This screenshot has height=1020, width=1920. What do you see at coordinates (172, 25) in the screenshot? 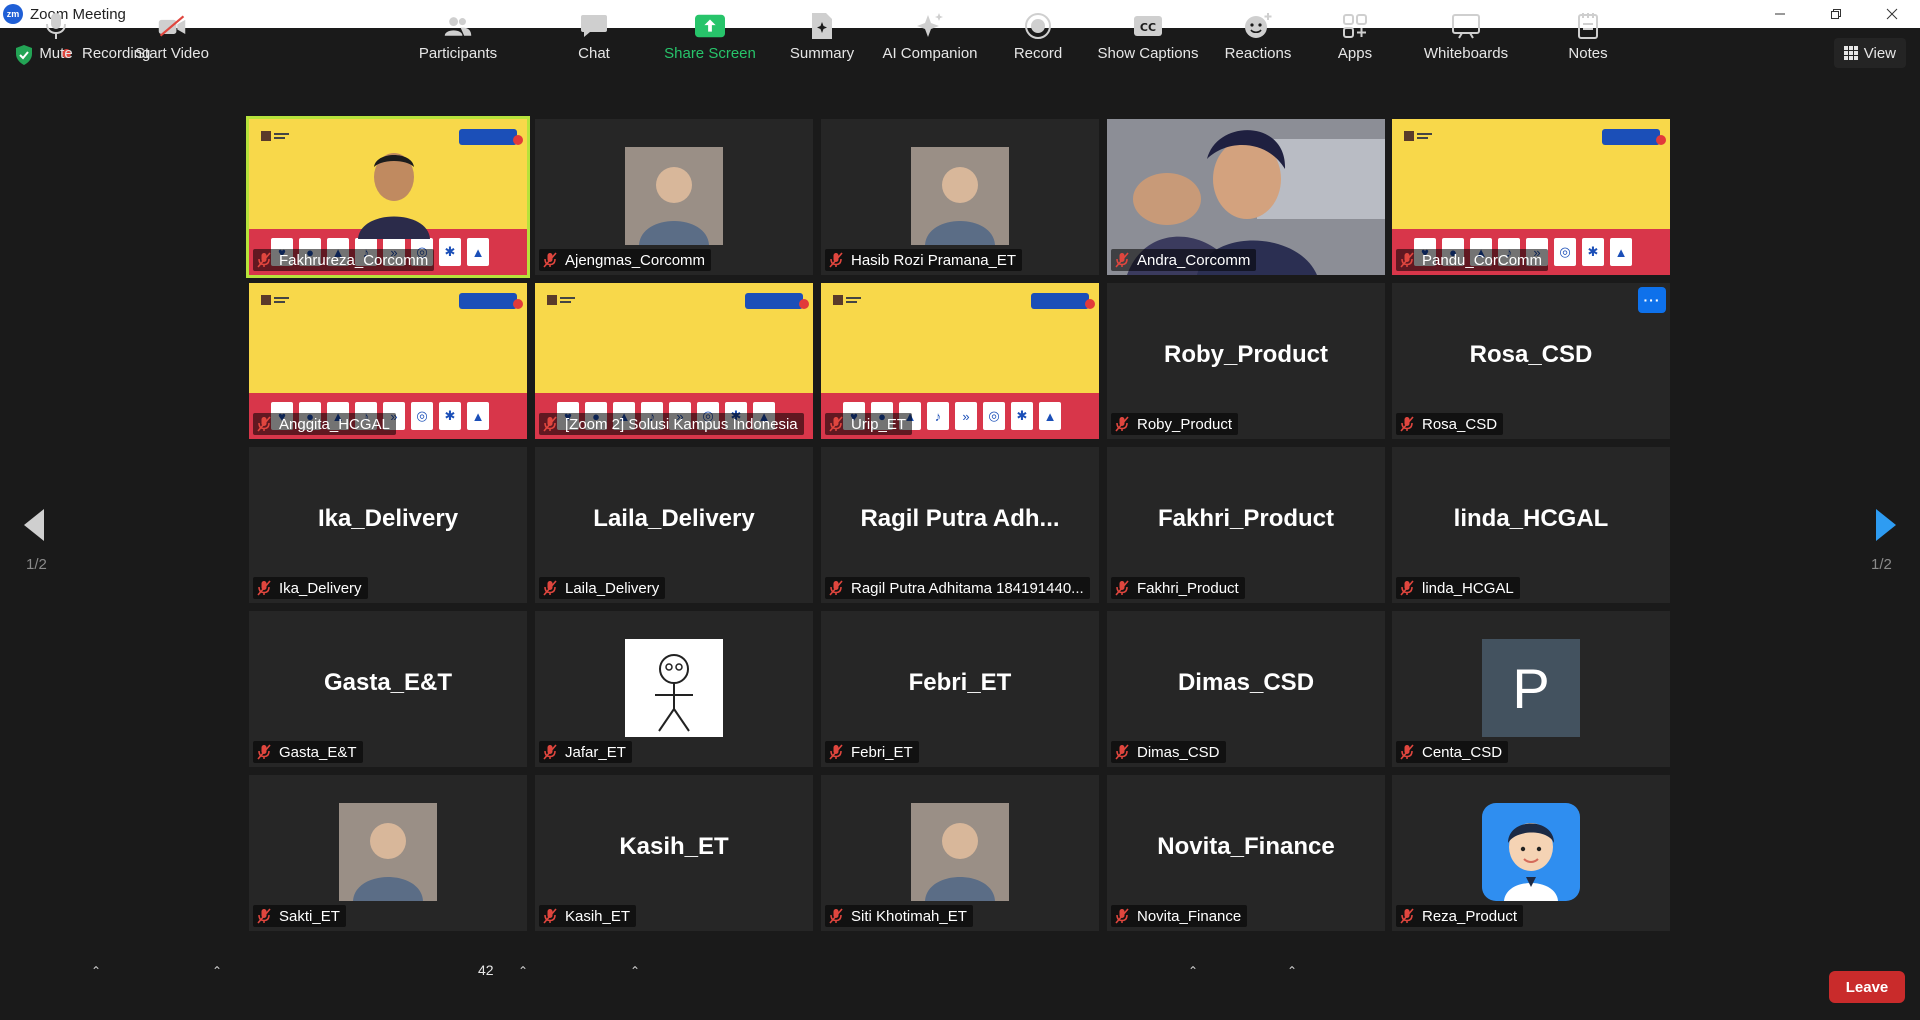
I see `video-off-icon` at bounding box center [172, 25].